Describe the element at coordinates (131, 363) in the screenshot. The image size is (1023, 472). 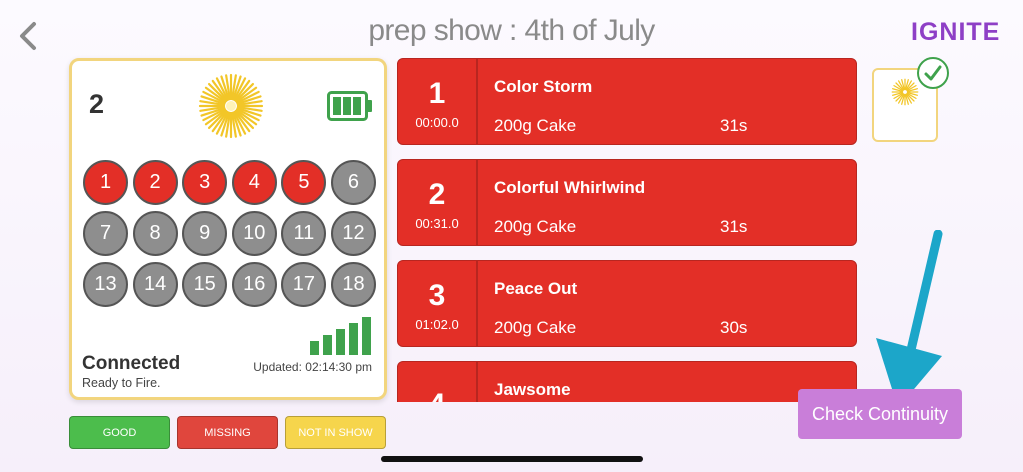
I see `connection-status: Connected` at that location.